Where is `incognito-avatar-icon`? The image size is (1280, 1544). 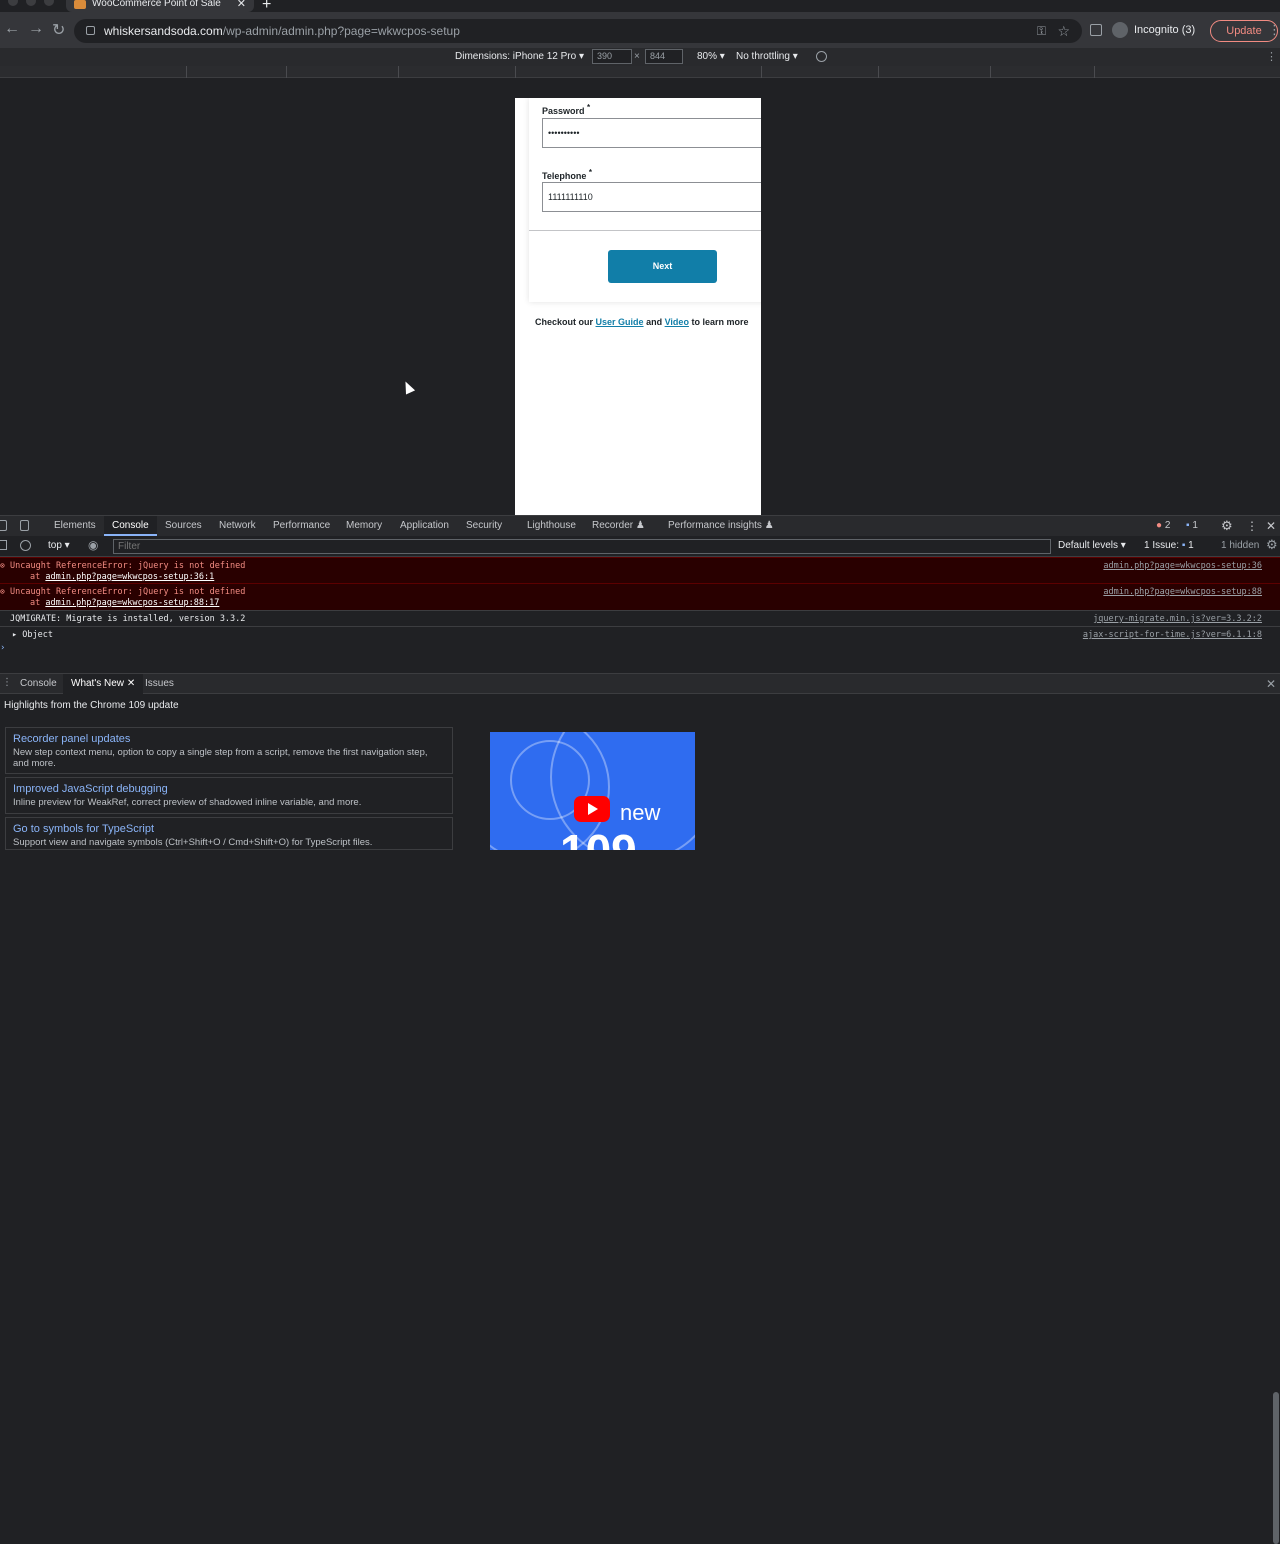
incognito-avatar-icon is located at coordinates (1120, 30).